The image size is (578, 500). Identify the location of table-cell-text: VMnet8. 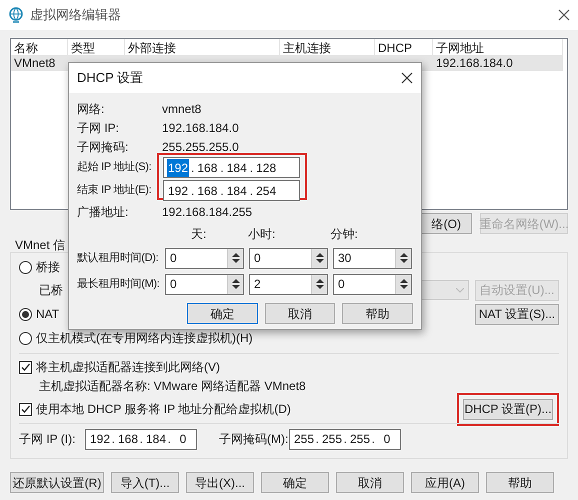
(34, 63).